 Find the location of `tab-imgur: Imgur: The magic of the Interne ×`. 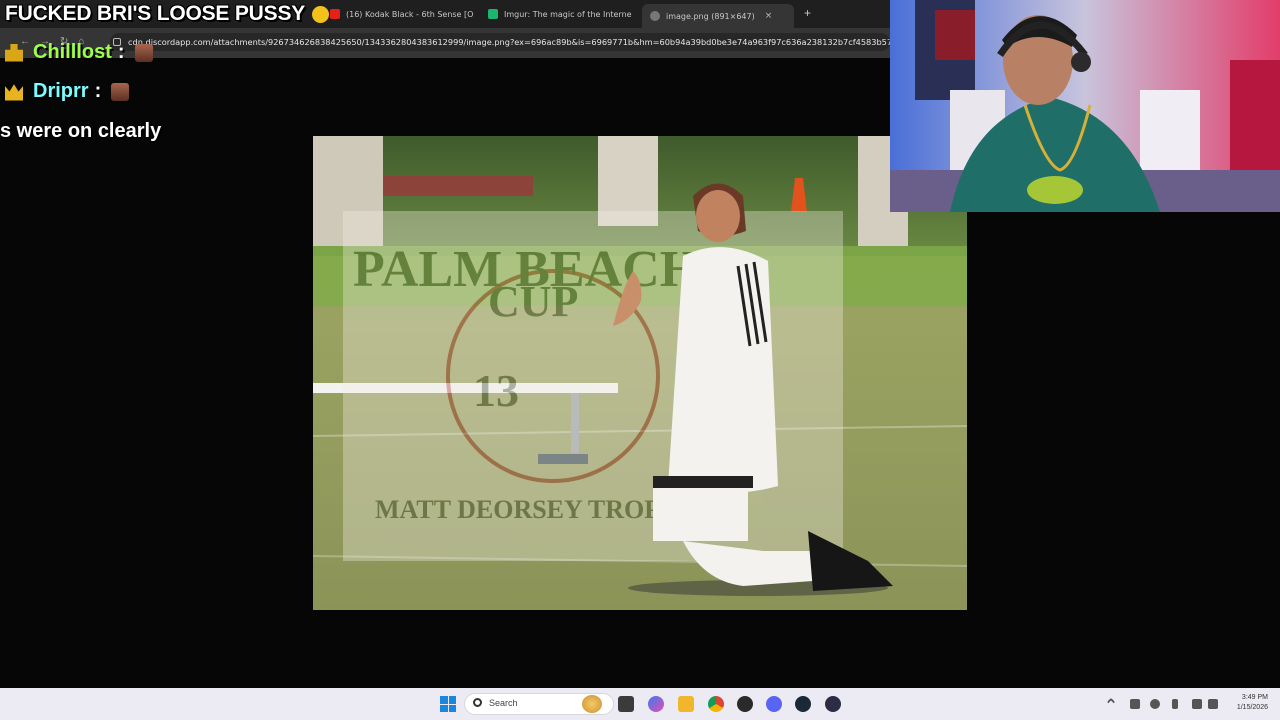

tab-imgur: Imgur: The magic of the Interne × is located at coordinates (560, 14).